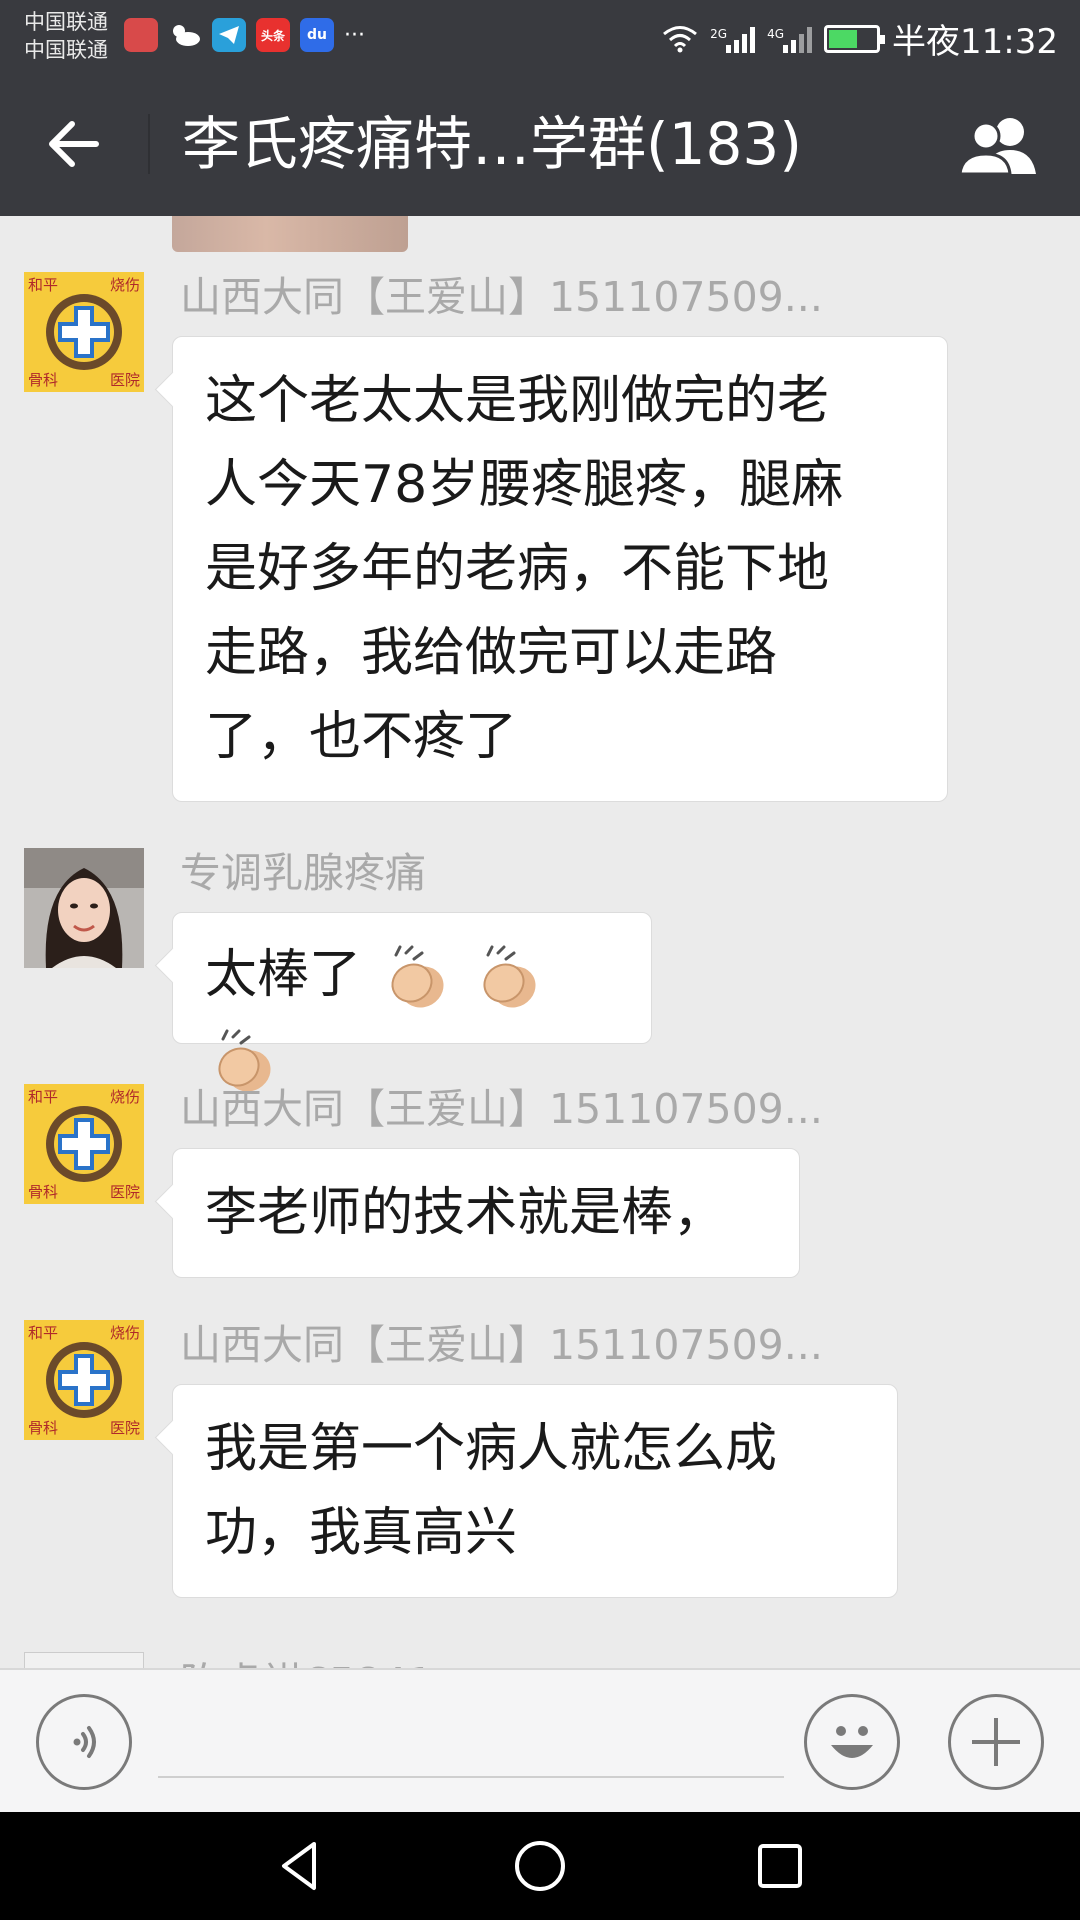  I want to click on voice-input-button, so click(84, 1742).